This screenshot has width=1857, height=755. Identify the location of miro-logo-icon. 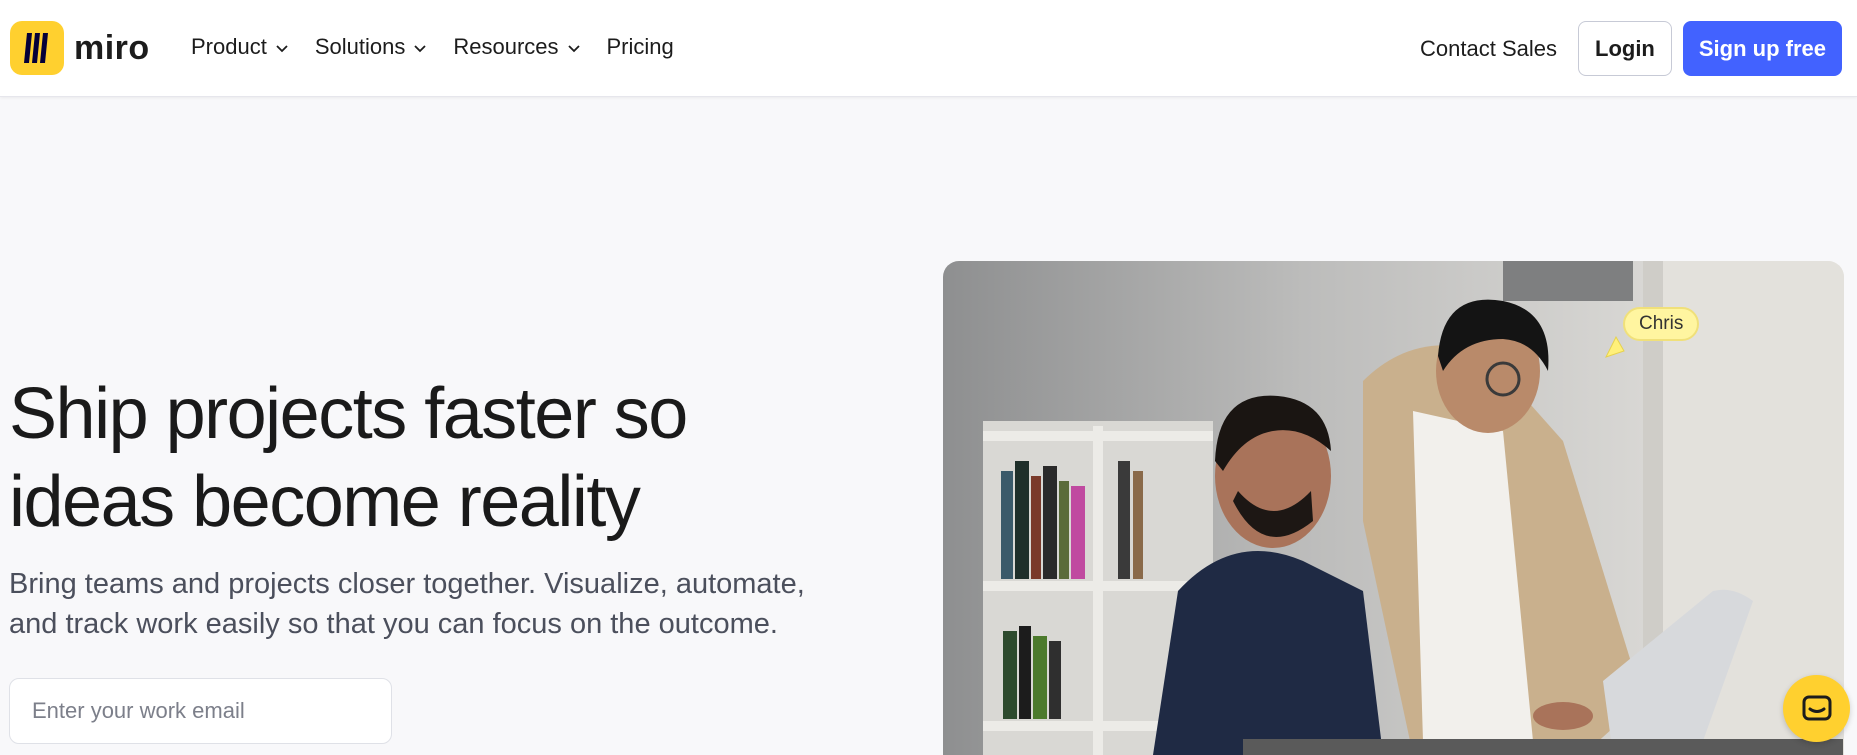
(37, 48).